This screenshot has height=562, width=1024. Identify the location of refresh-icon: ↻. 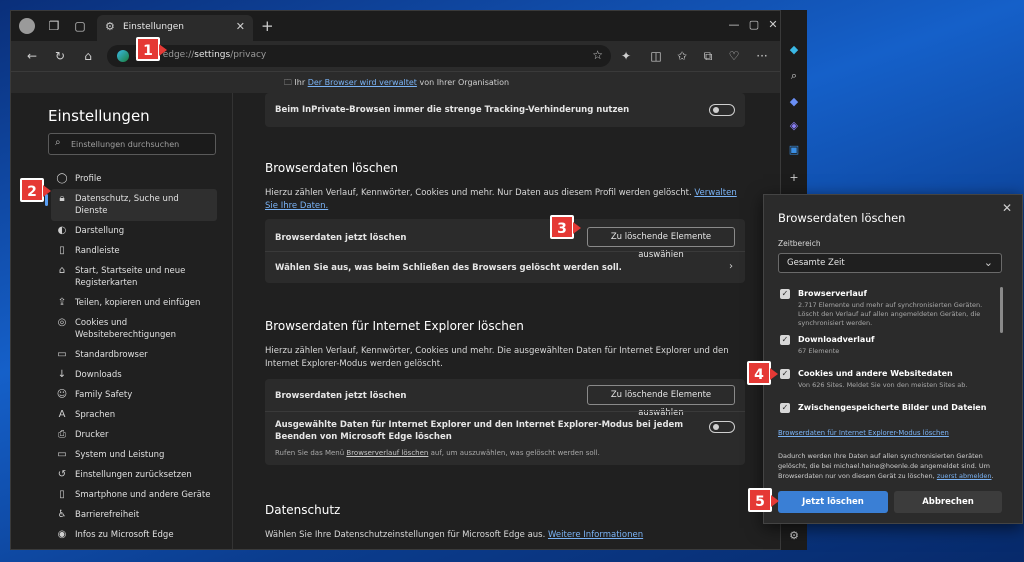
(60, 56).